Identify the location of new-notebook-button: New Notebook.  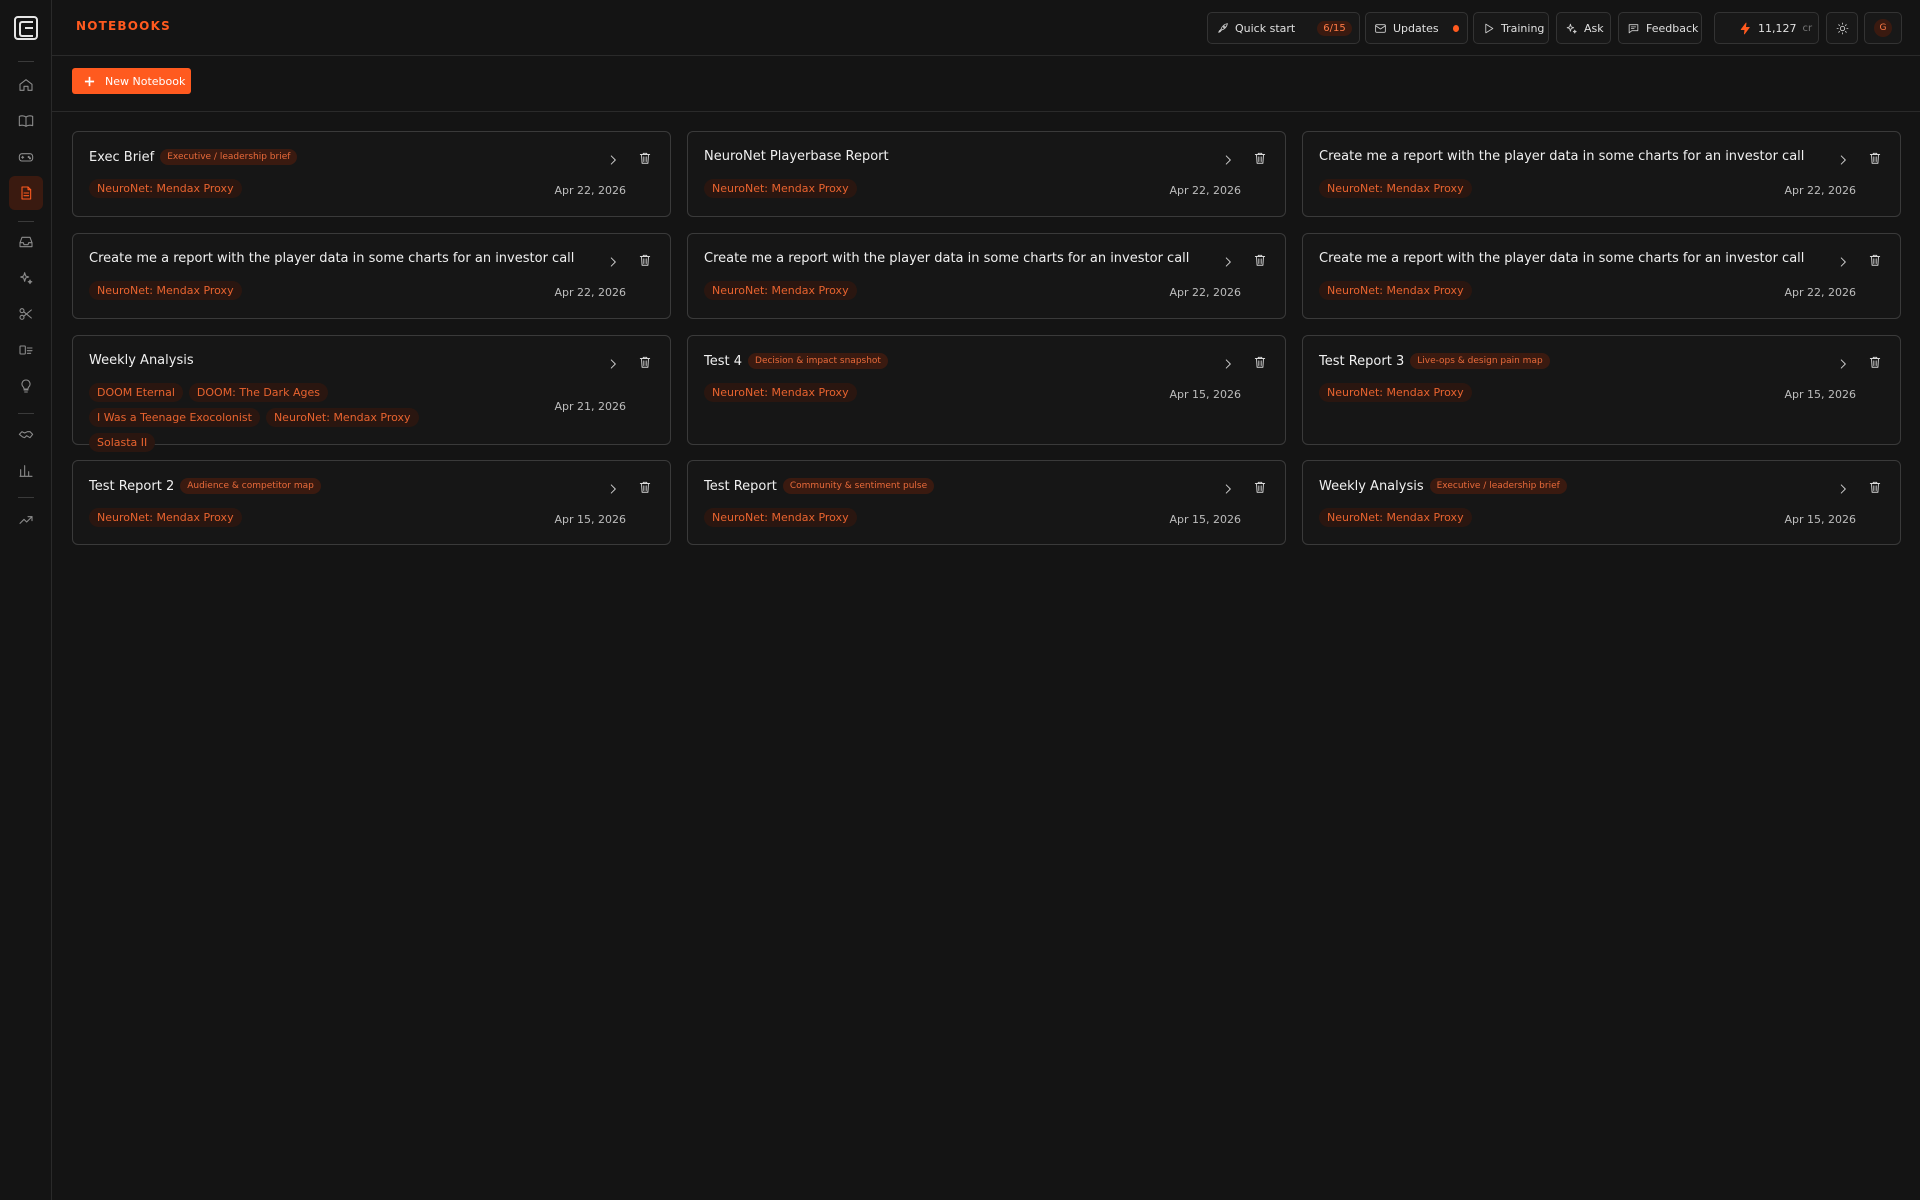
(131, 81).